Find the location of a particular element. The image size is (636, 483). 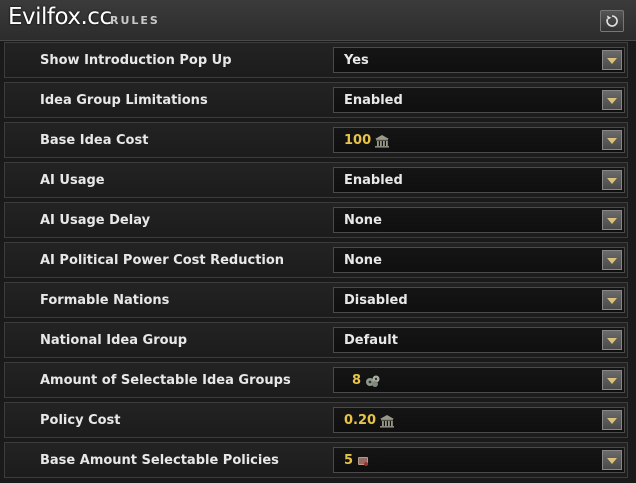

rule-label: Amount of Selectable Idea Groups is located at coordinates (165, 380).